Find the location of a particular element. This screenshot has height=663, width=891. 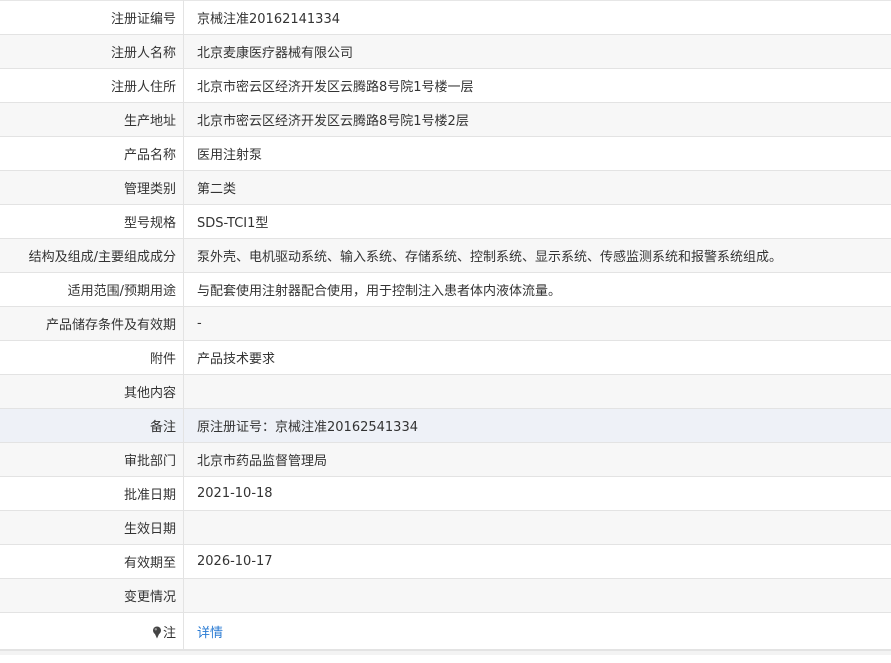

row-production-address: 生产地址 北京市密云区经济开发区云腾路8号院1号楼2层 is located at coordinates (445, 119).